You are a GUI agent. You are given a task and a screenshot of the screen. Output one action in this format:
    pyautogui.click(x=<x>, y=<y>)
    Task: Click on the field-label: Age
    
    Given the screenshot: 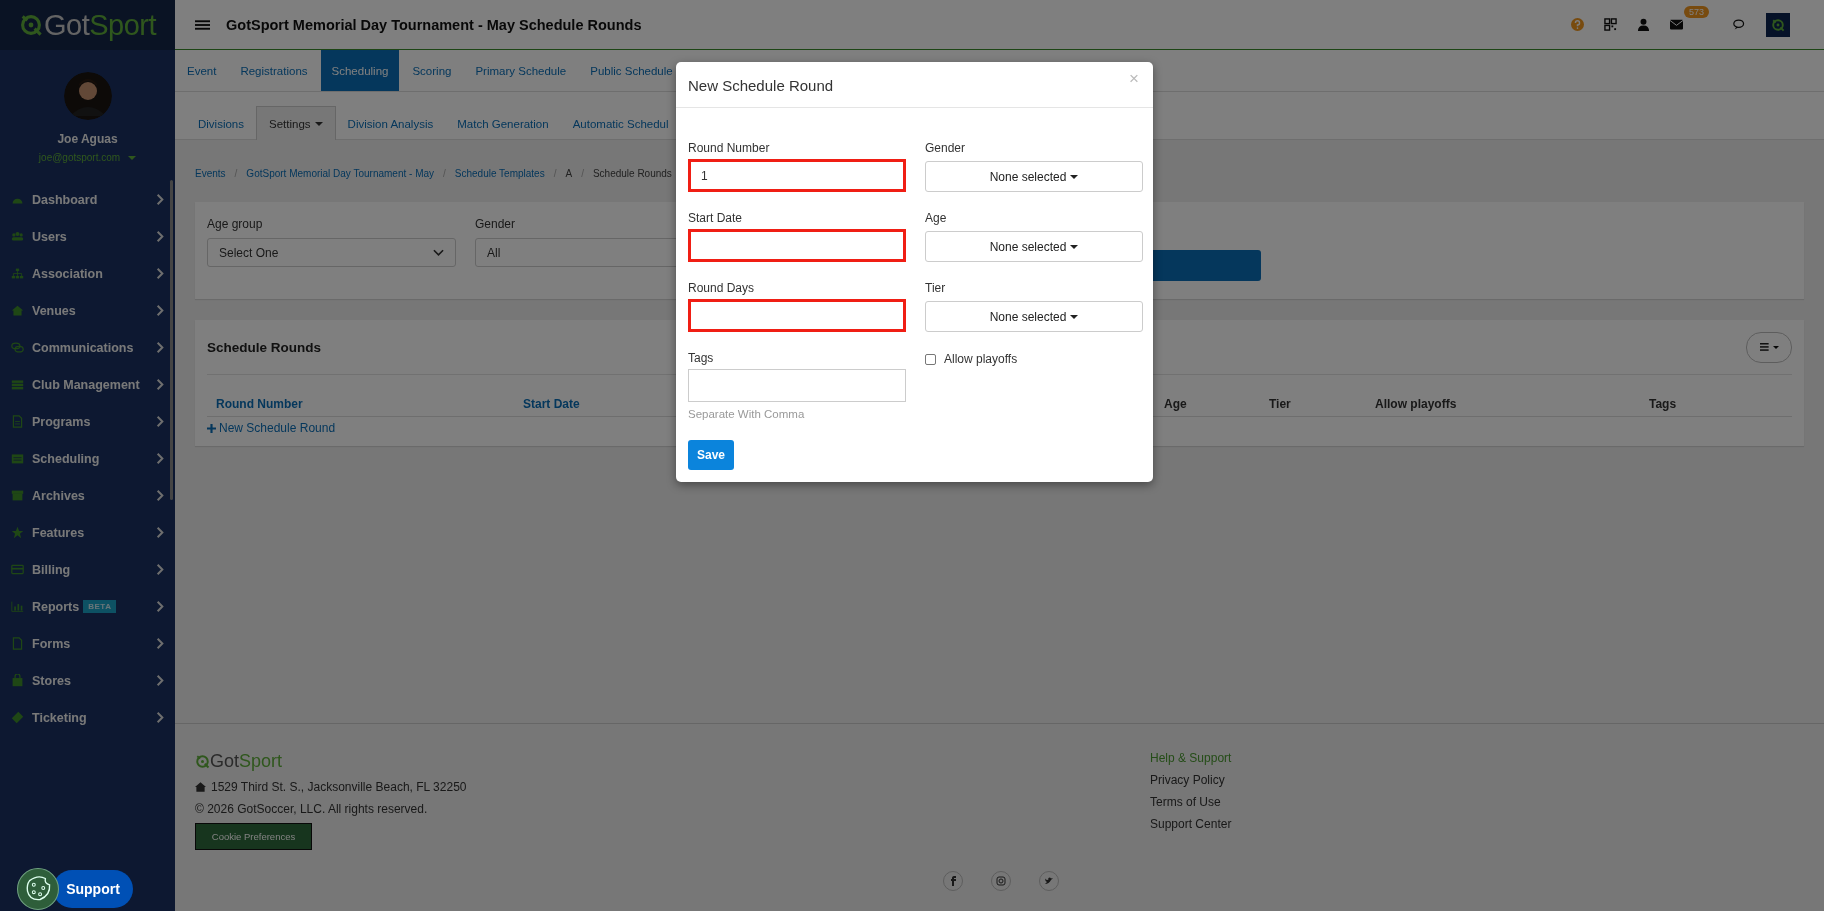 What is the action you would take?
    pyautogui.click(x=936, y=218)
    